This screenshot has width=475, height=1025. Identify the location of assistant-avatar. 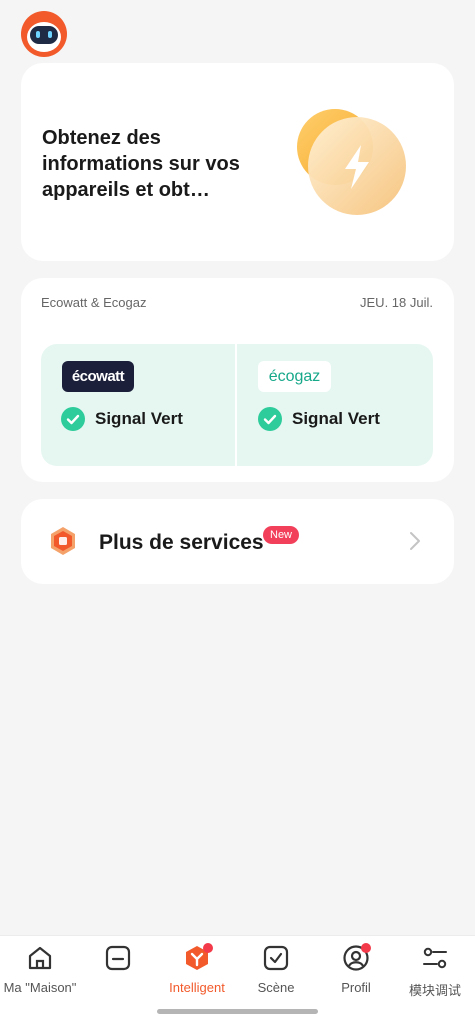
(44, 34).